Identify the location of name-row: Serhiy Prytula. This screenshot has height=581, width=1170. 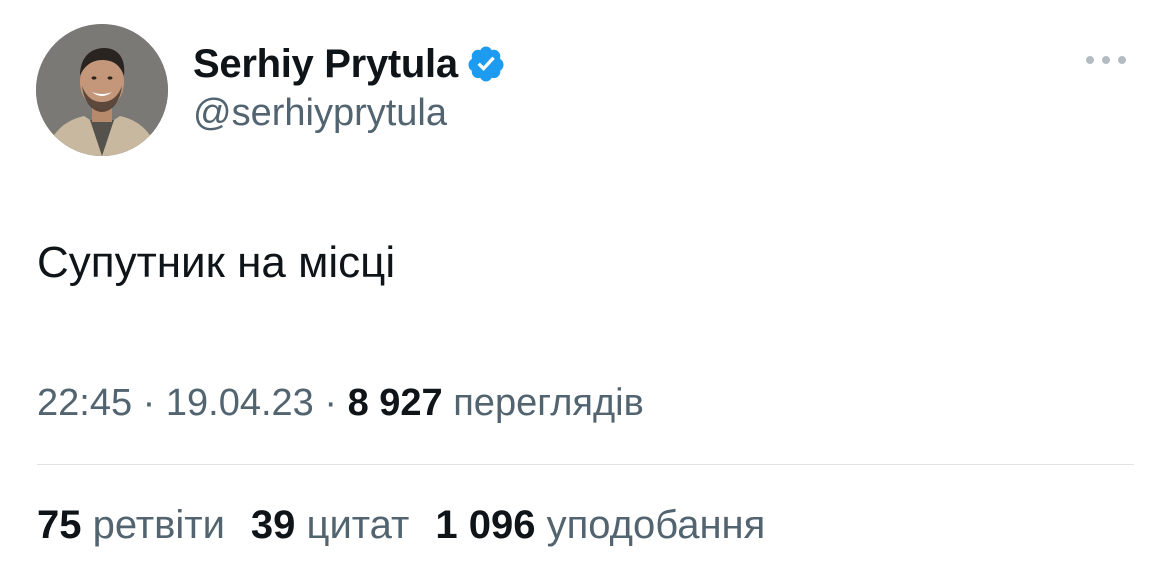
(349, 64).